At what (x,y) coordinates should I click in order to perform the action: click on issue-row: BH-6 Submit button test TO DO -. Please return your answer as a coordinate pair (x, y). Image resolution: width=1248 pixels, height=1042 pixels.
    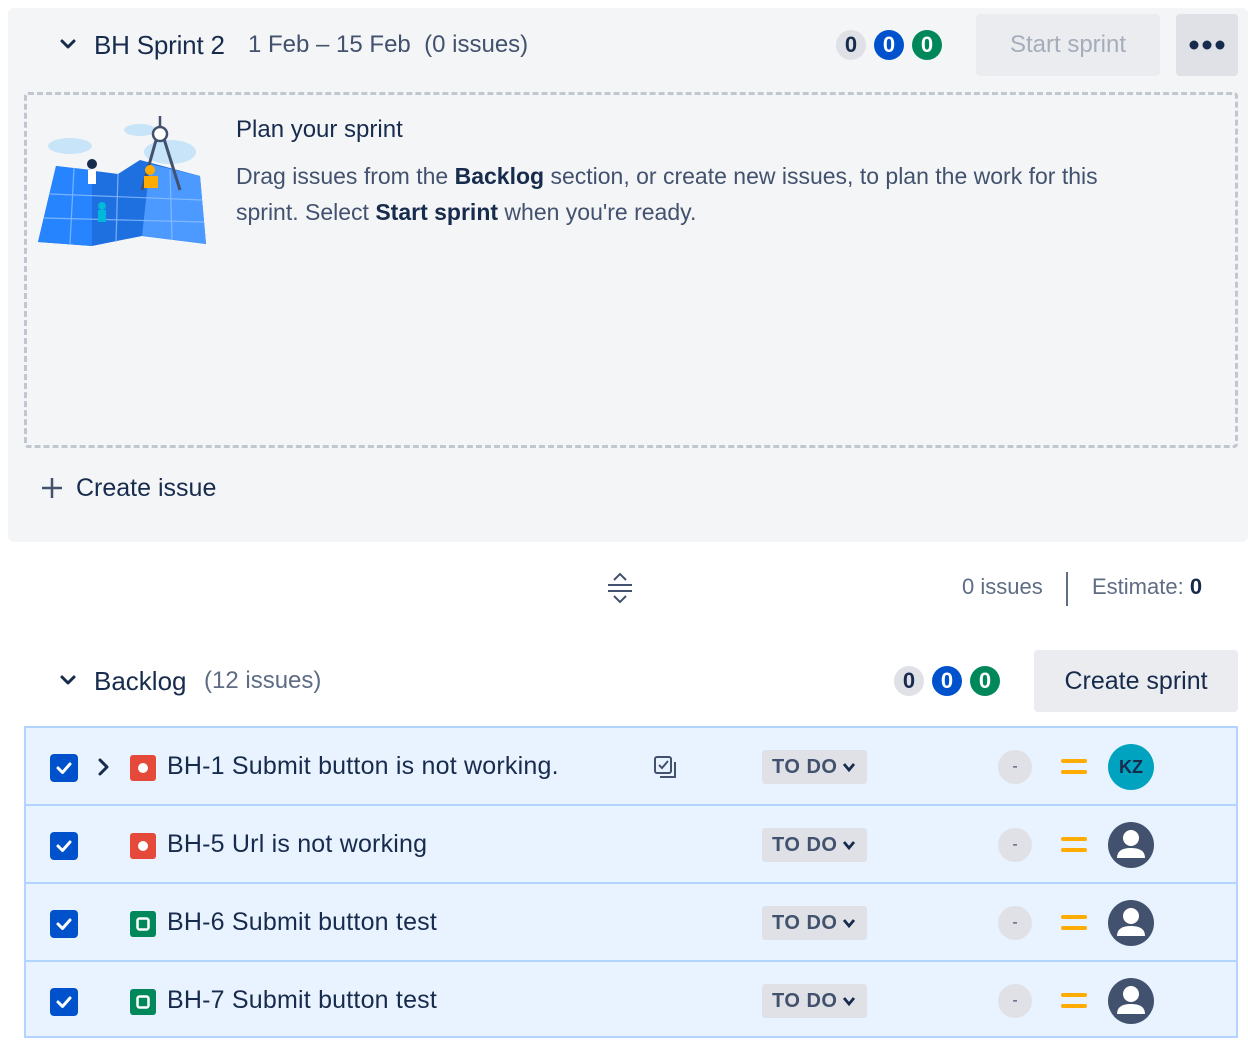
    Looking at the image, I should click on (631, 921).